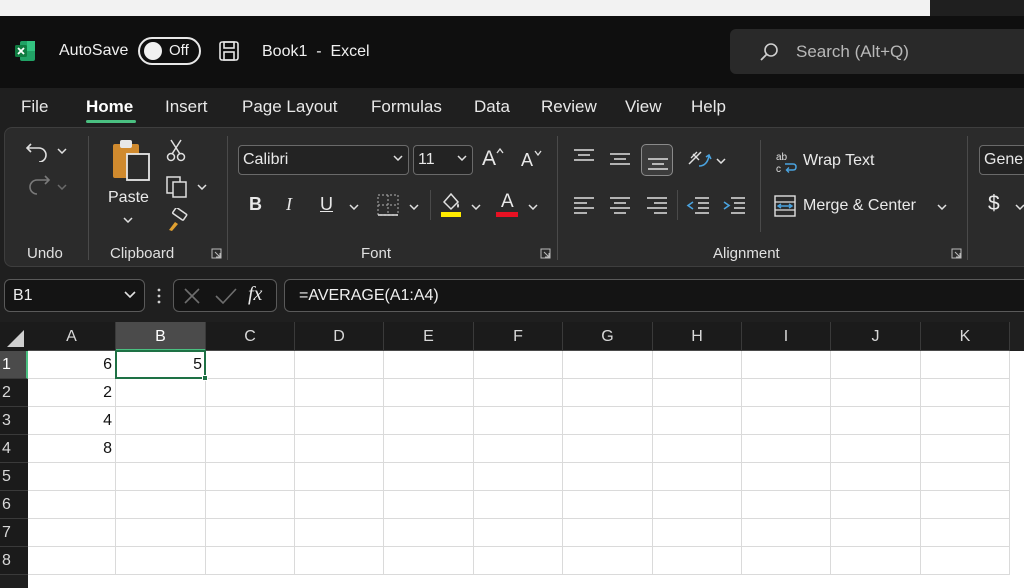 Image resolution: width=1024 pixels, height=588 pixels. I want to click on cell-h8, so click(697, 561).